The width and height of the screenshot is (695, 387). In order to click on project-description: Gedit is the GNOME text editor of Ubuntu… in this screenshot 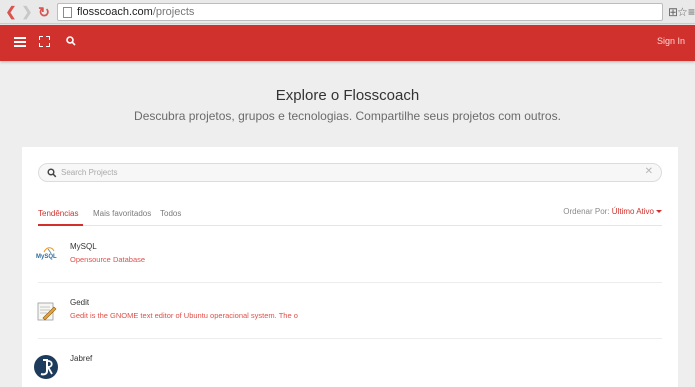, I will do `click(184, 315)`.